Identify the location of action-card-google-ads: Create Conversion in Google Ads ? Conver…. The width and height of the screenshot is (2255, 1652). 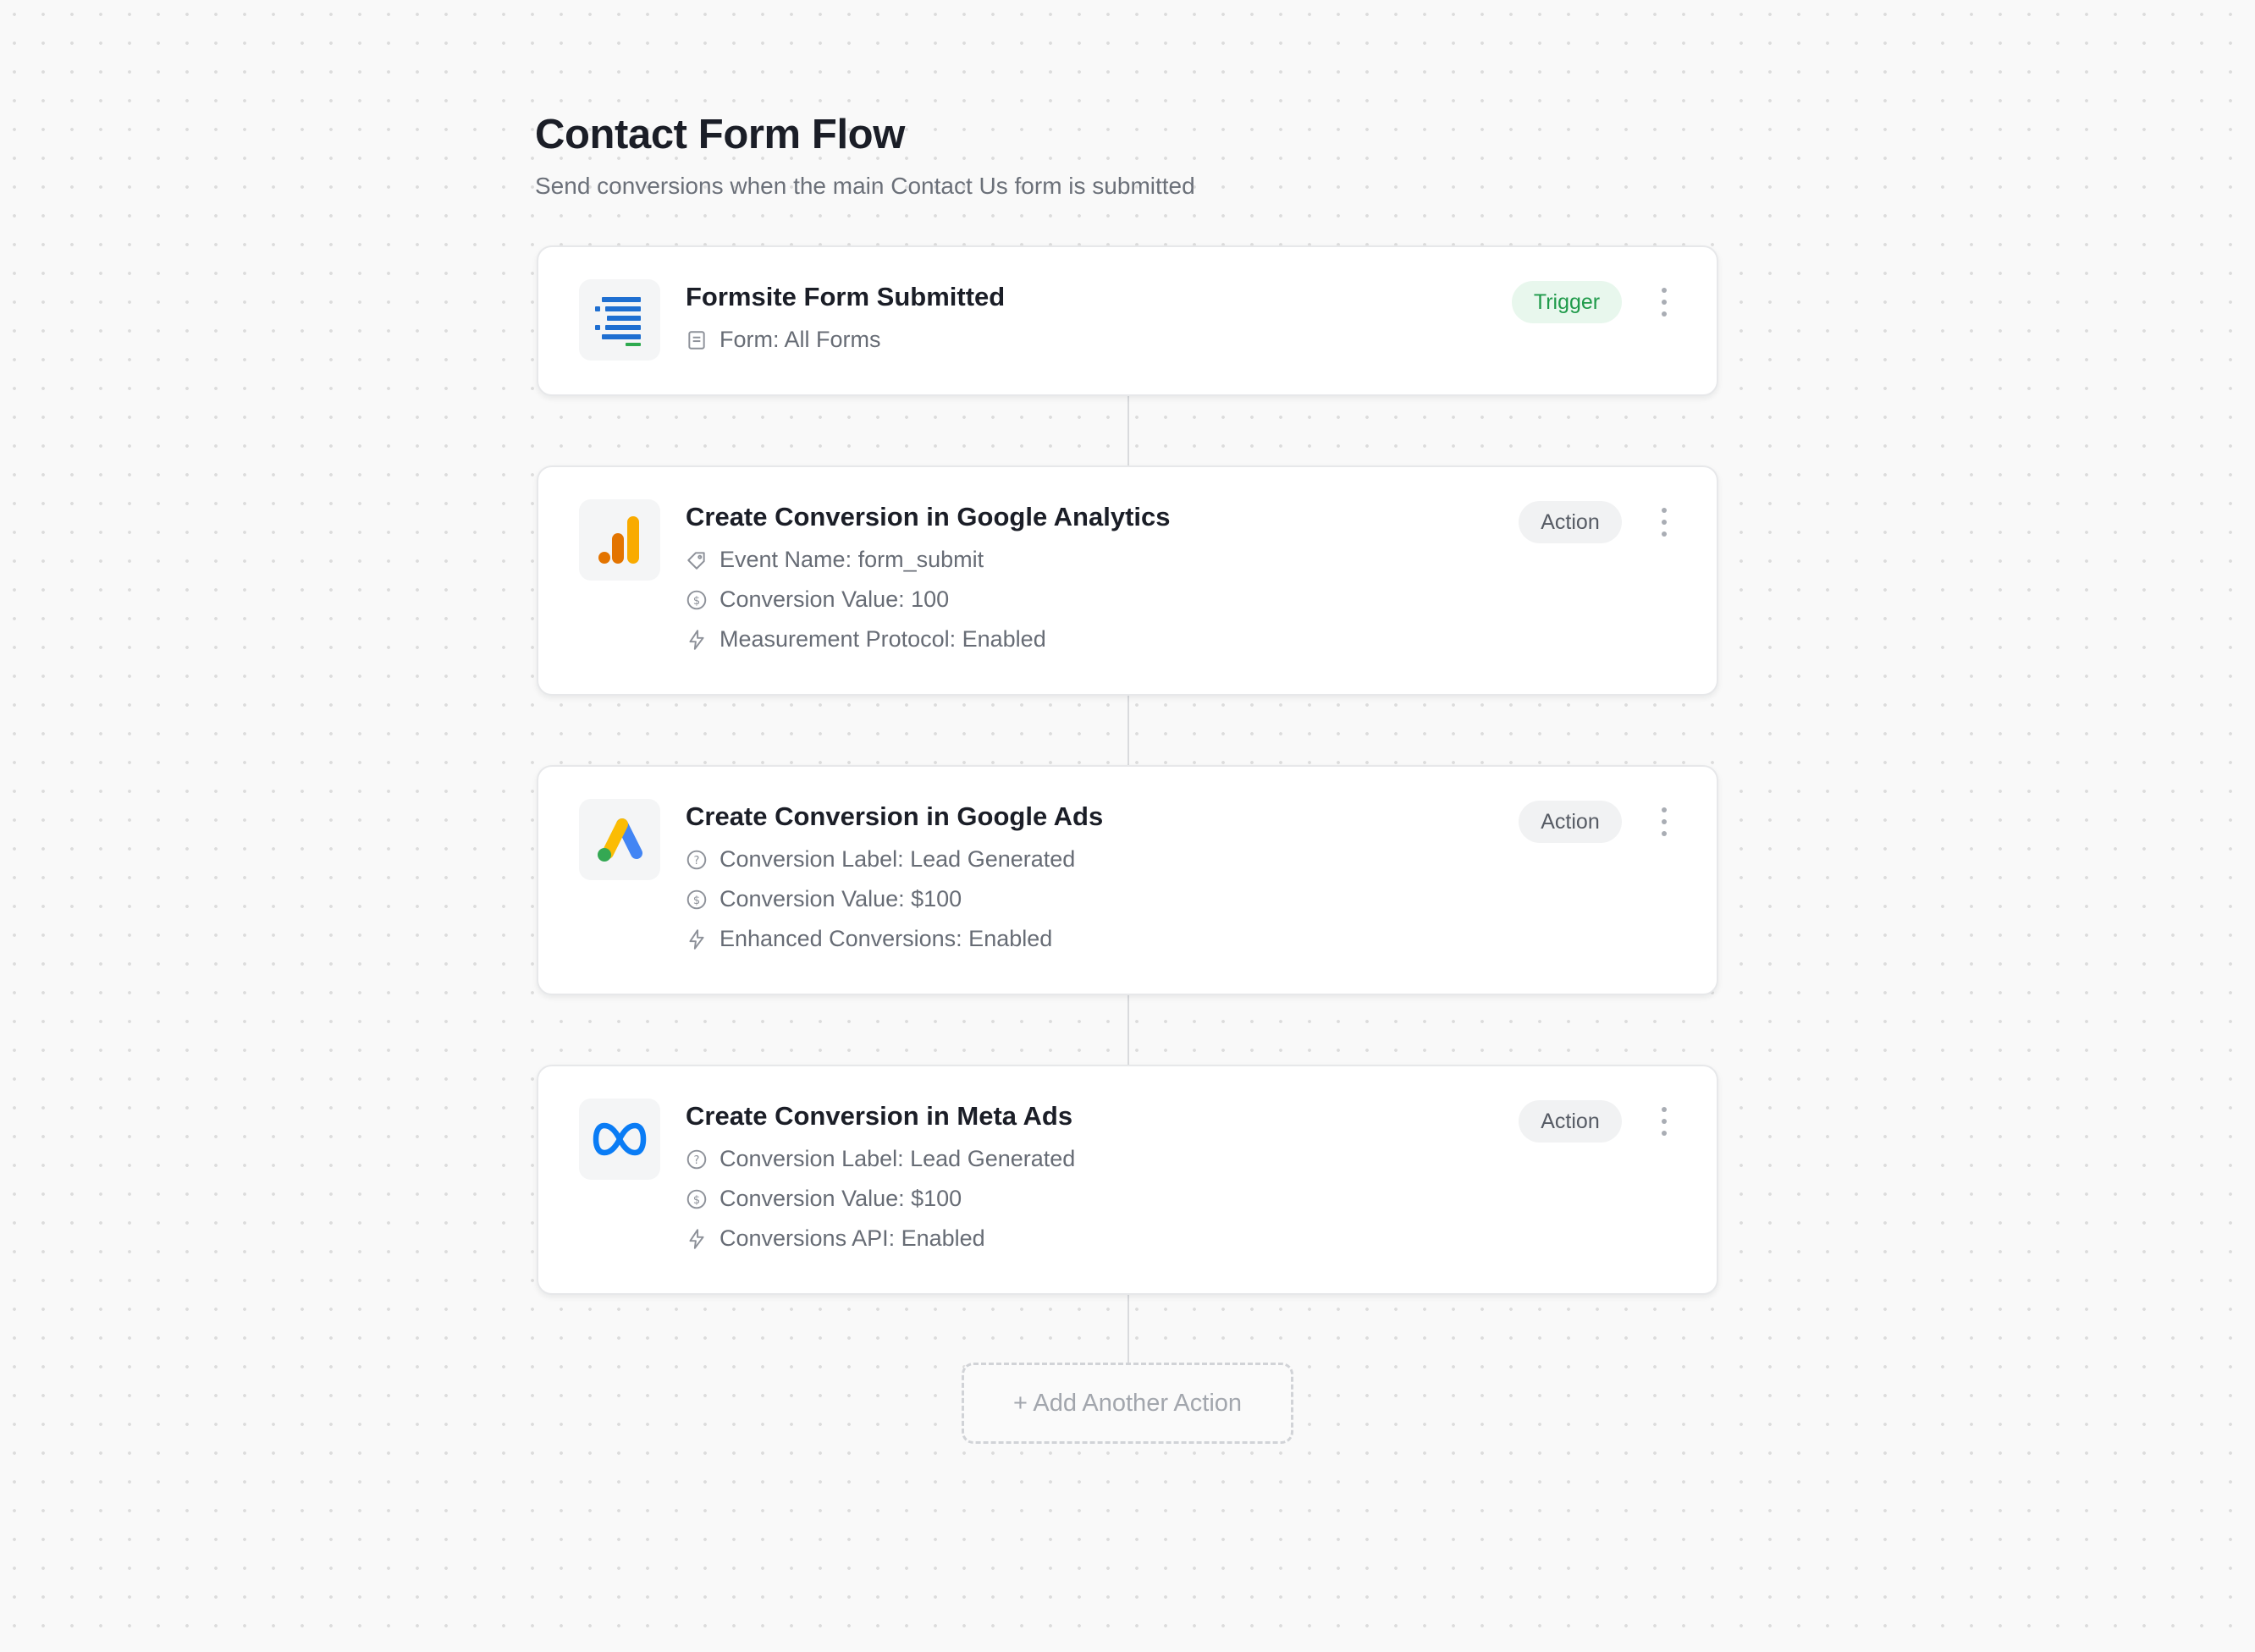
(1127, 880).